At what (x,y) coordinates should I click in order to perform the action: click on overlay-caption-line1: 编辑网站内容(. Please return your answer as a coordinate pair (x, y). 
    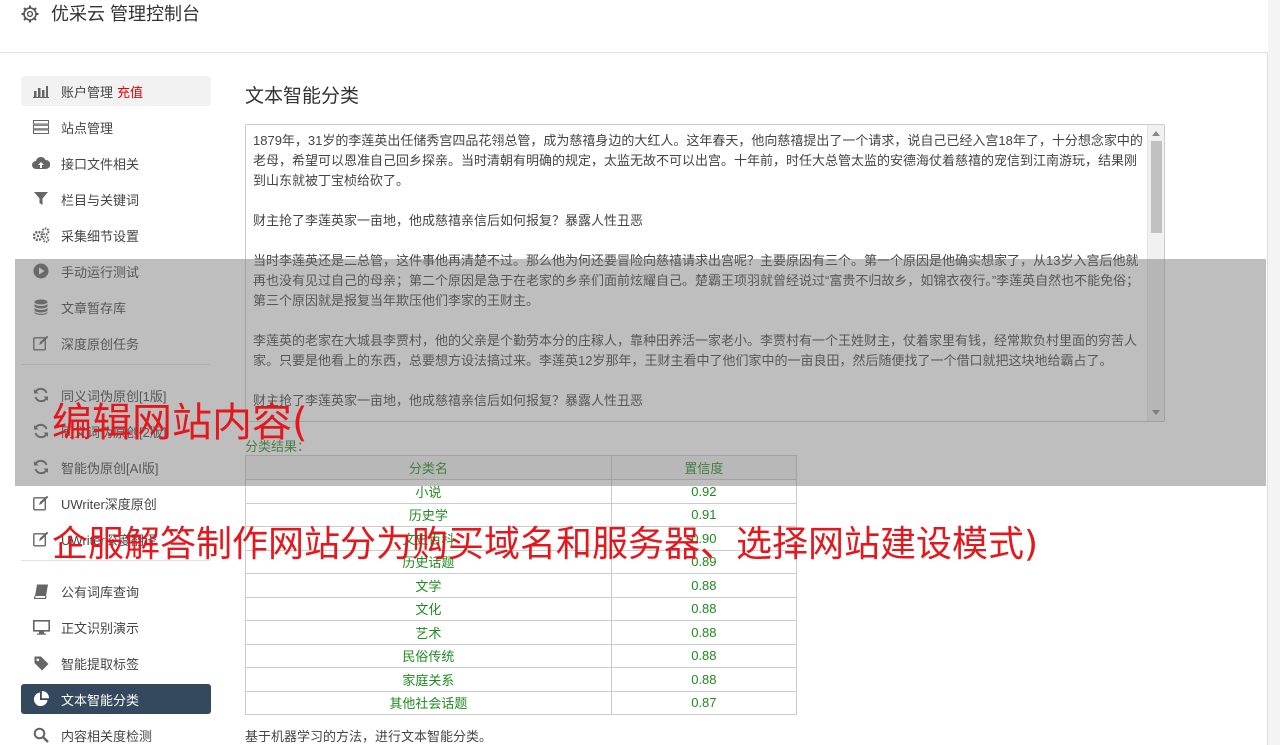
    Looking at the image, I should click on (180, 423).